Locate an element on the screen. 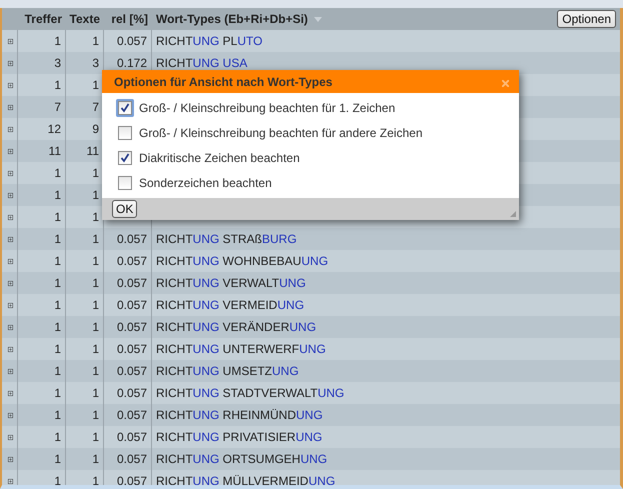 Image resolution: width=623 pixels, height=489 pixels. option-label: Groß- / Kleinschreibung beachten für 1. Zeichen is located at coordinates (267, 108).